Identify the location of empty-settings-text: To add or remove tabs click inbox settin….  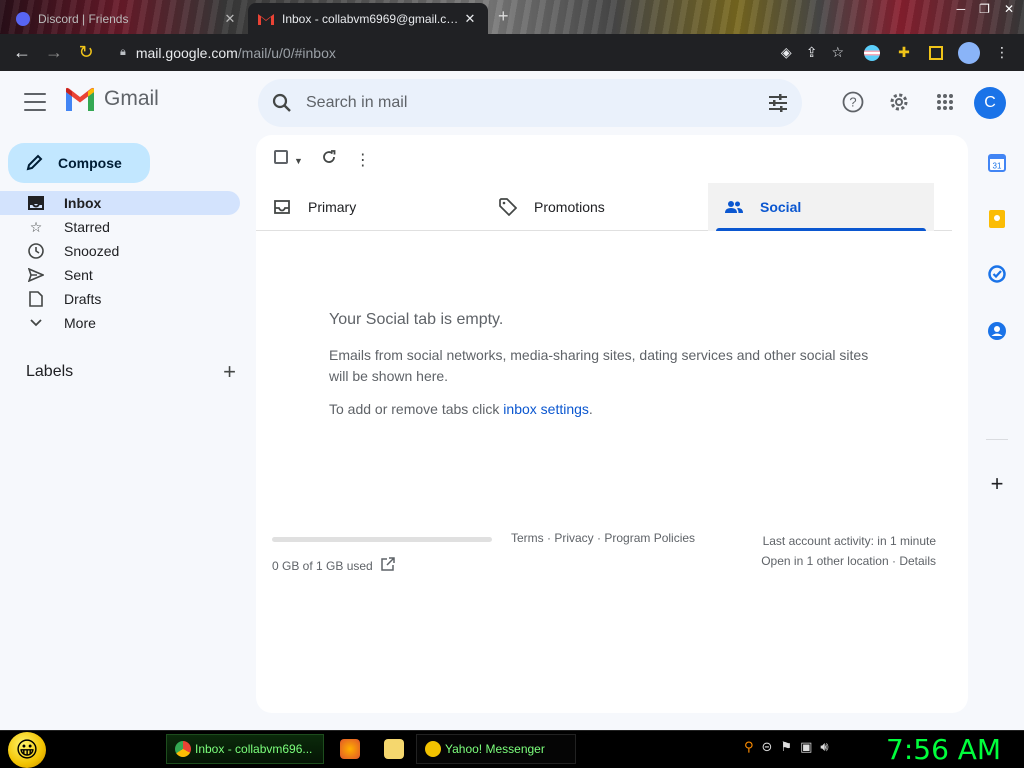
(599, 409).